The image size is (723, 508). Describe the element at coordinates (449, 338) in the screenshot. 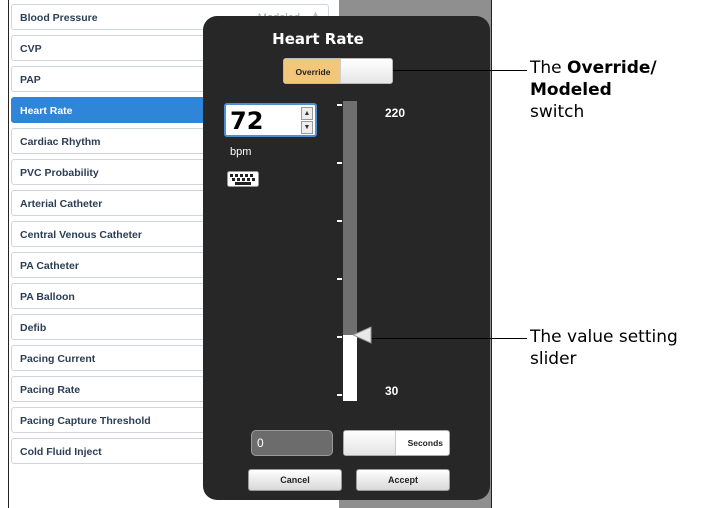

I see `callout-line-slider` at that location.